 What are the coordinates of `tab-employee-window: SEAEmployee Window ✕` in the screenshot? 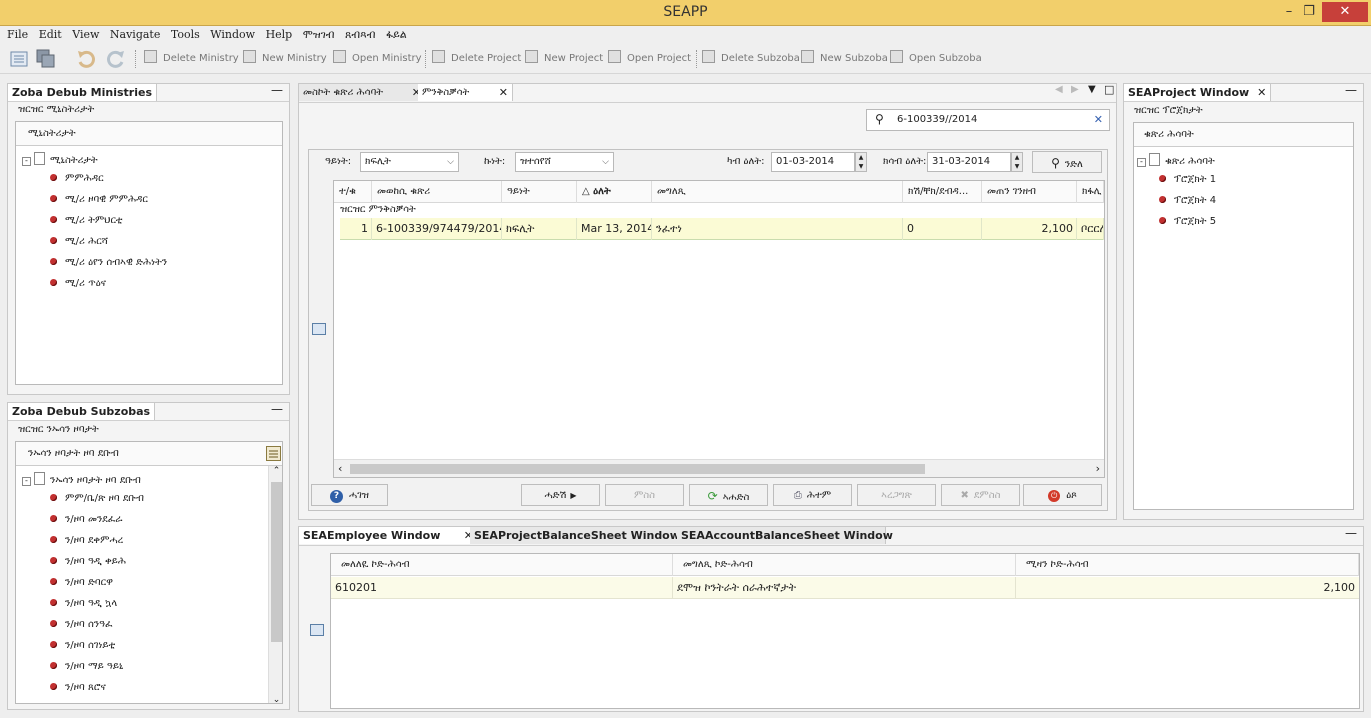 It's located at (388, 535).